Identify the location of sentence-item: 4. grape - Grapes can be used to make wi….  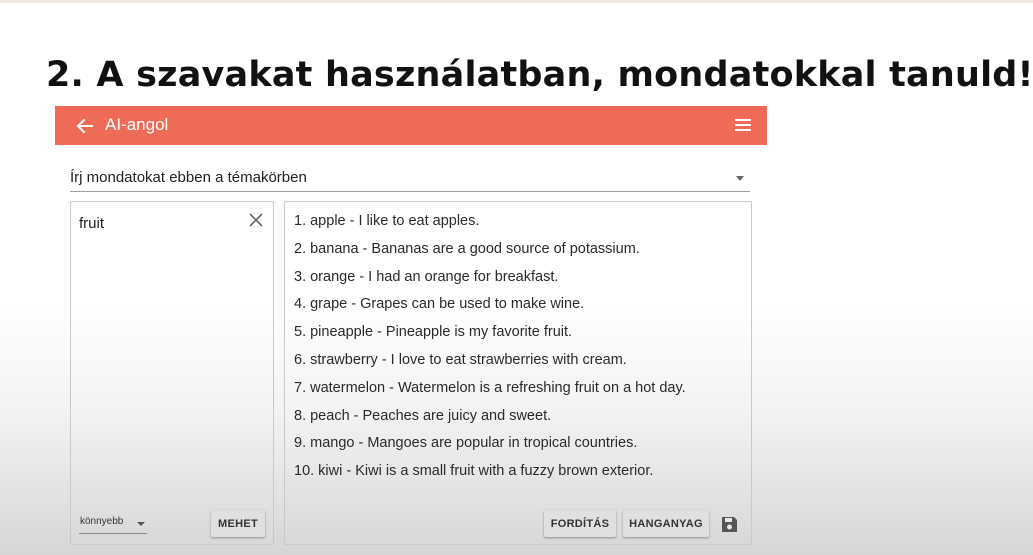
(439, 304).